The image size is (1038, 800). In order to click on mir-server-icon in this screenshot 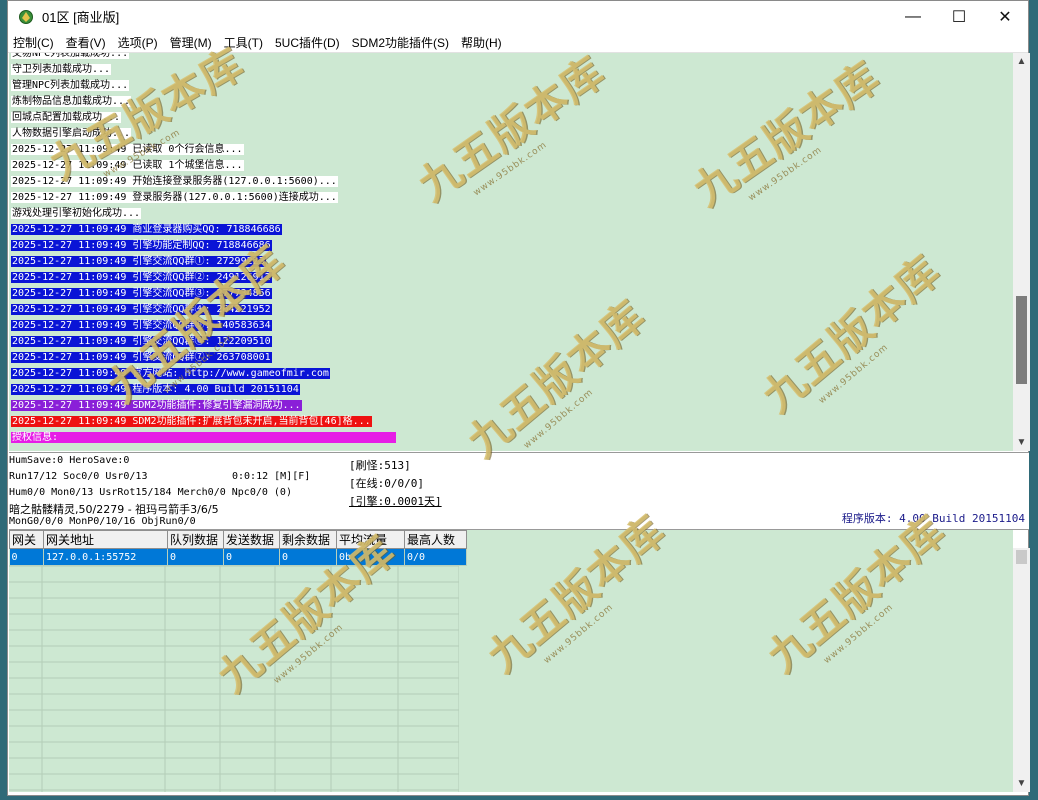, I will do `click(26, 16)`.